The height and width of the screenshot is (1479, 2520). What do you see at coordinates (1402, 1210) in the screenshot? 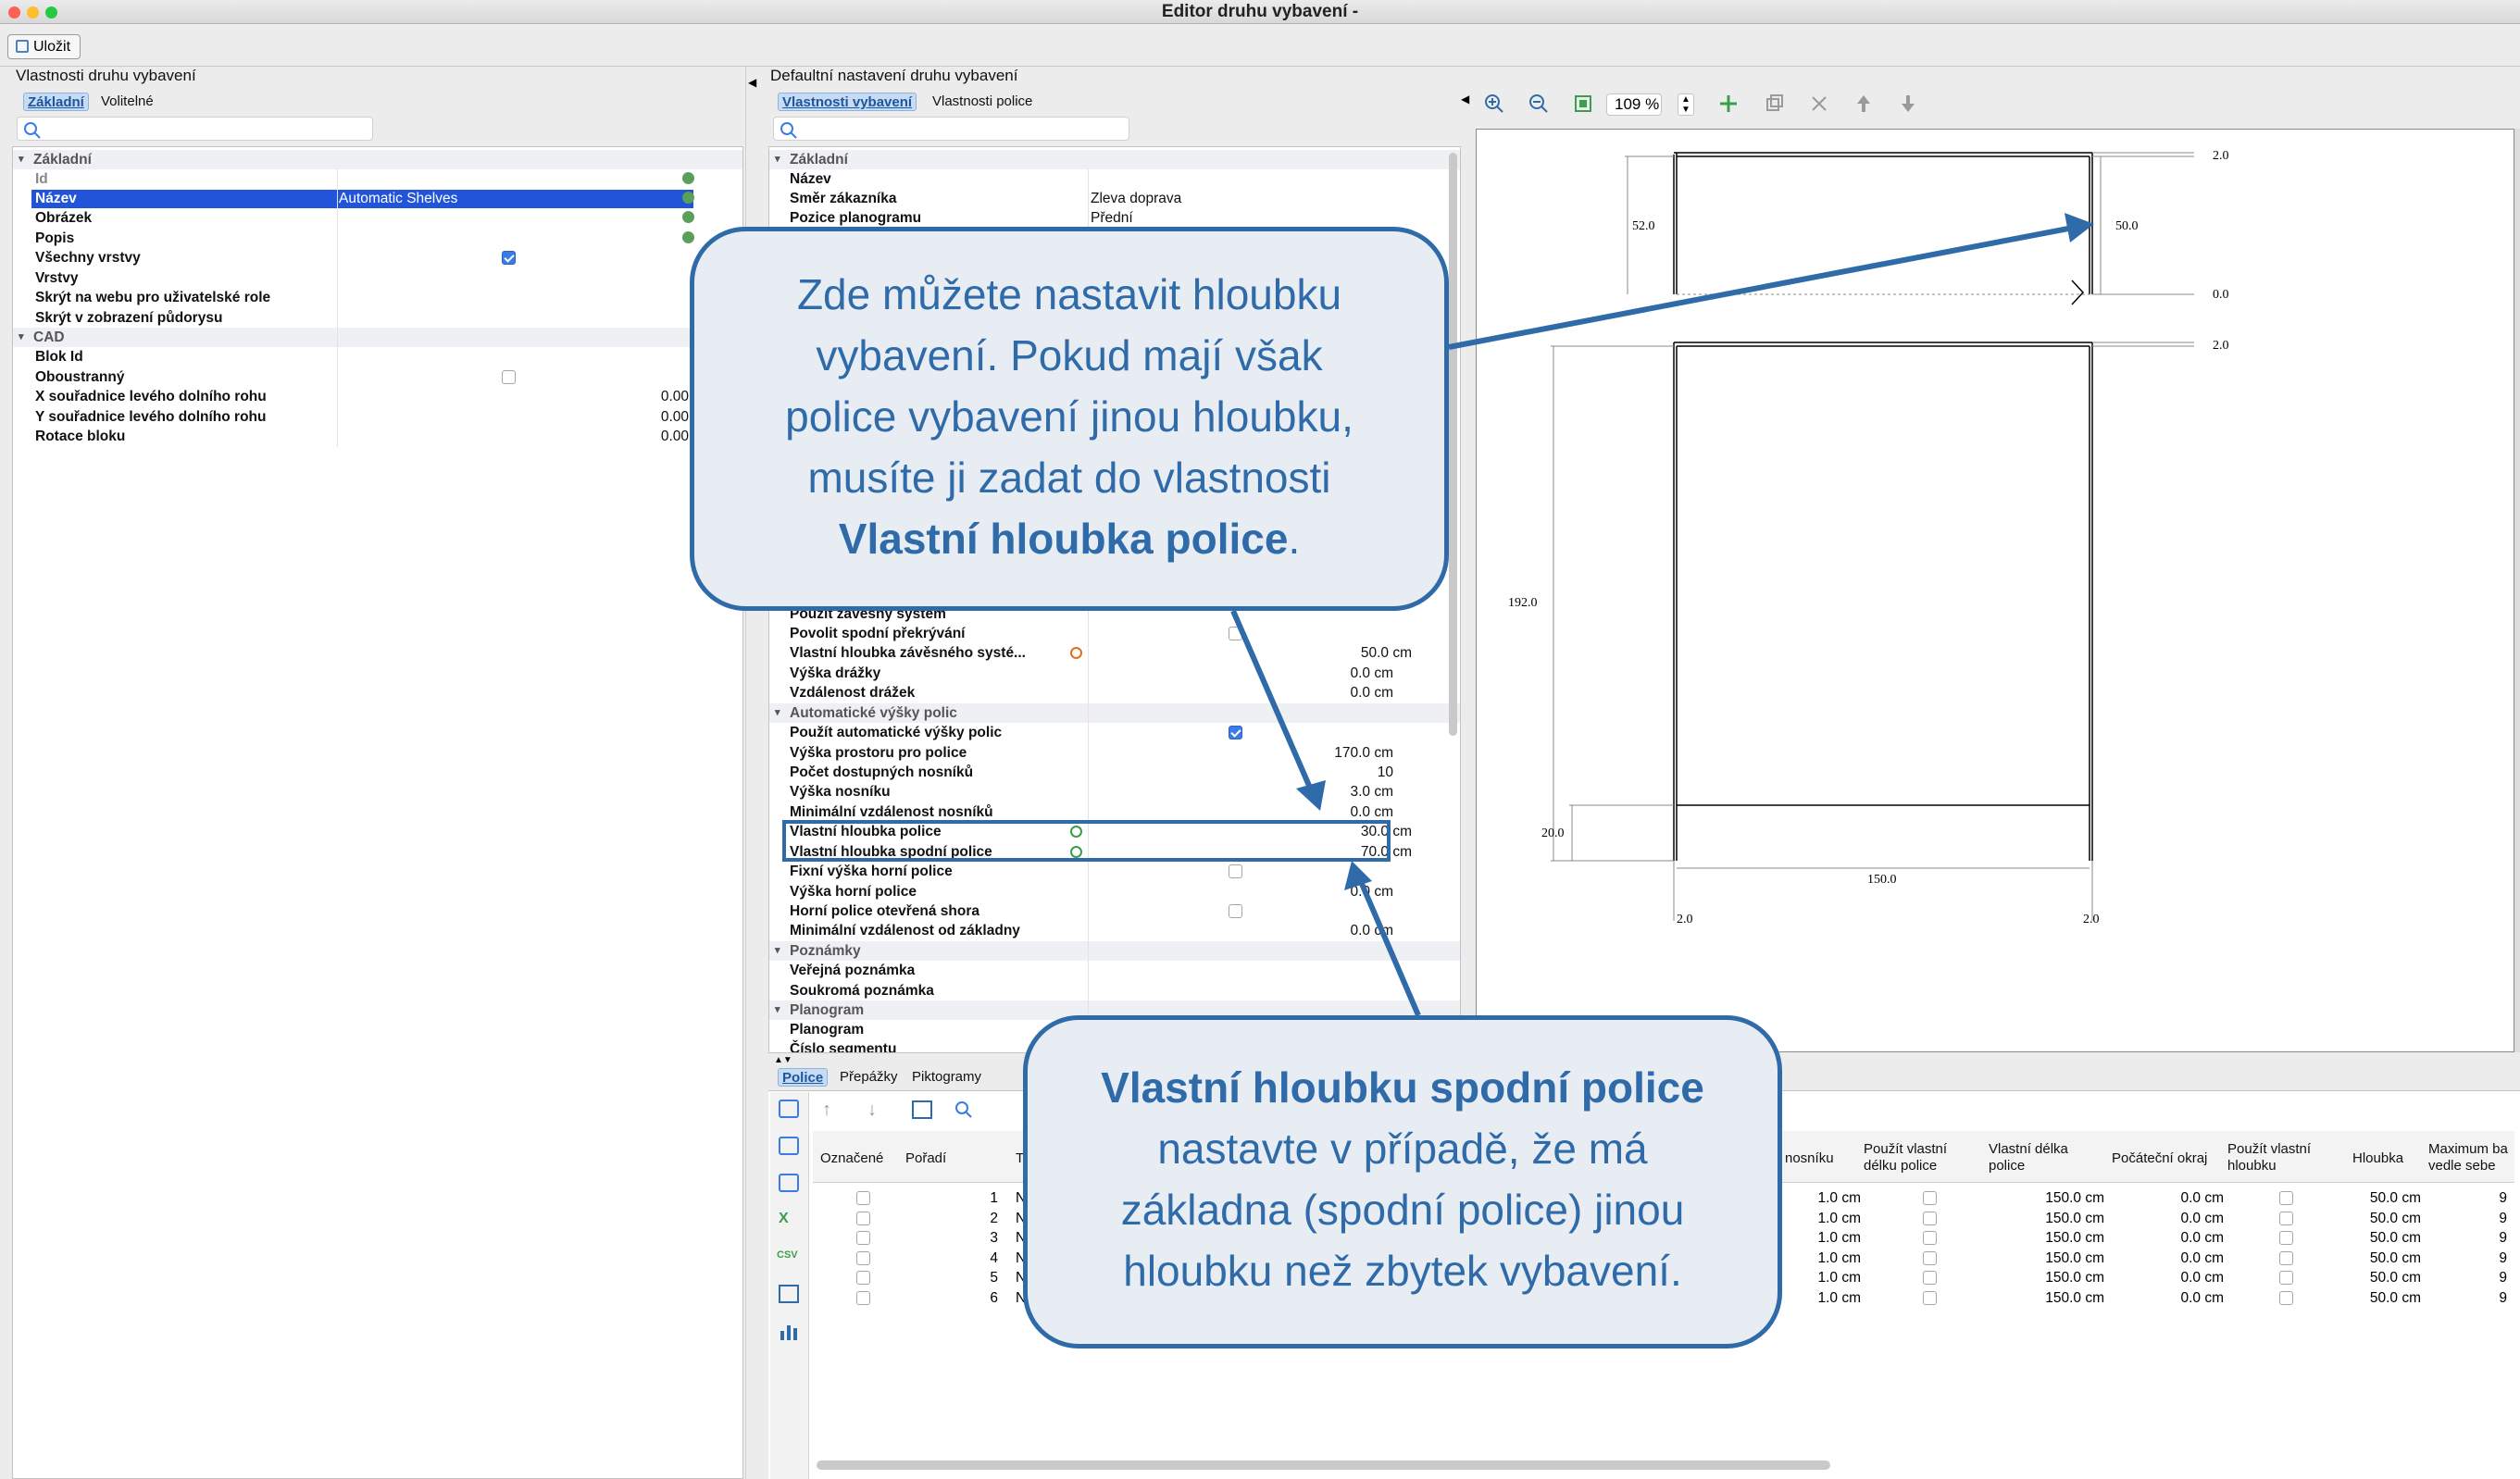
I see `callout-line: základna (spodní police) jinou` at bounding box center [1402, 1210].